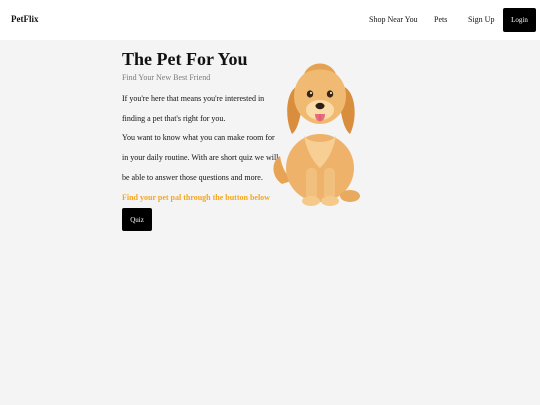  Describe the element at coordinates (393, 19) in the screenshot. I see `nav-link-shop-near-you: Shop Near You` at that location.